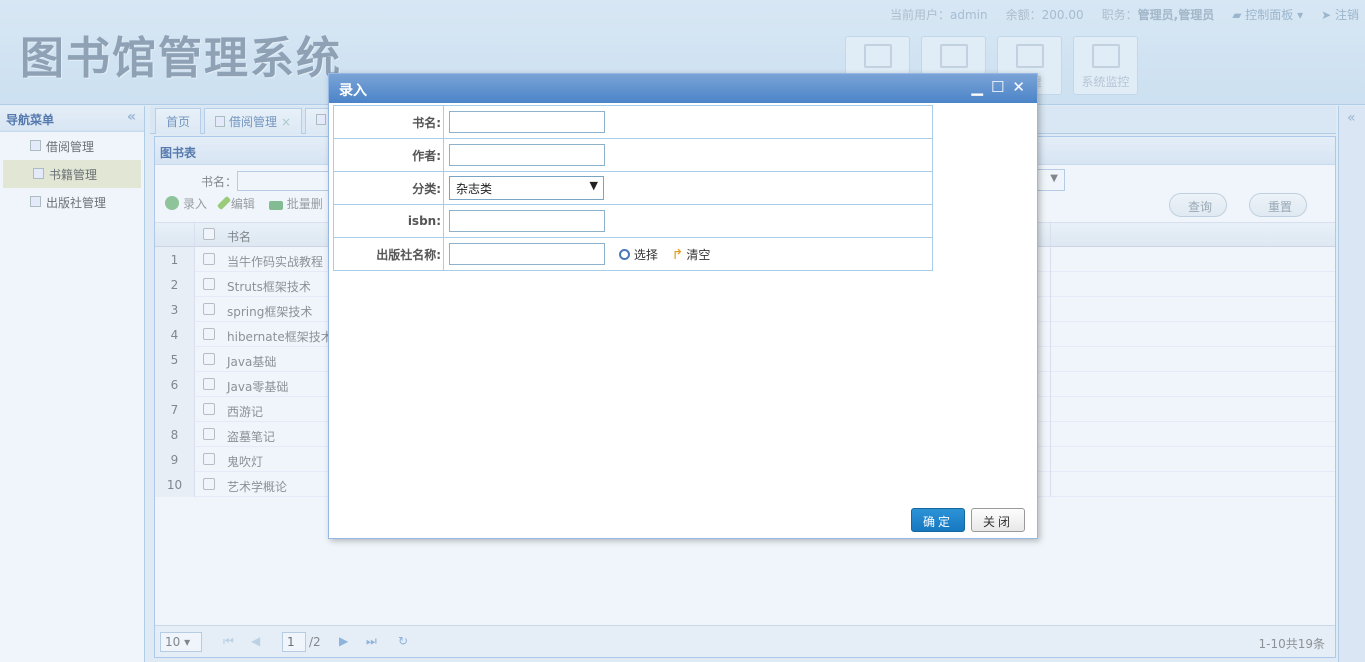  Describe the element at coordinates (1018, 87) in the screenshot. I see `close-icon: ✕` at that location.